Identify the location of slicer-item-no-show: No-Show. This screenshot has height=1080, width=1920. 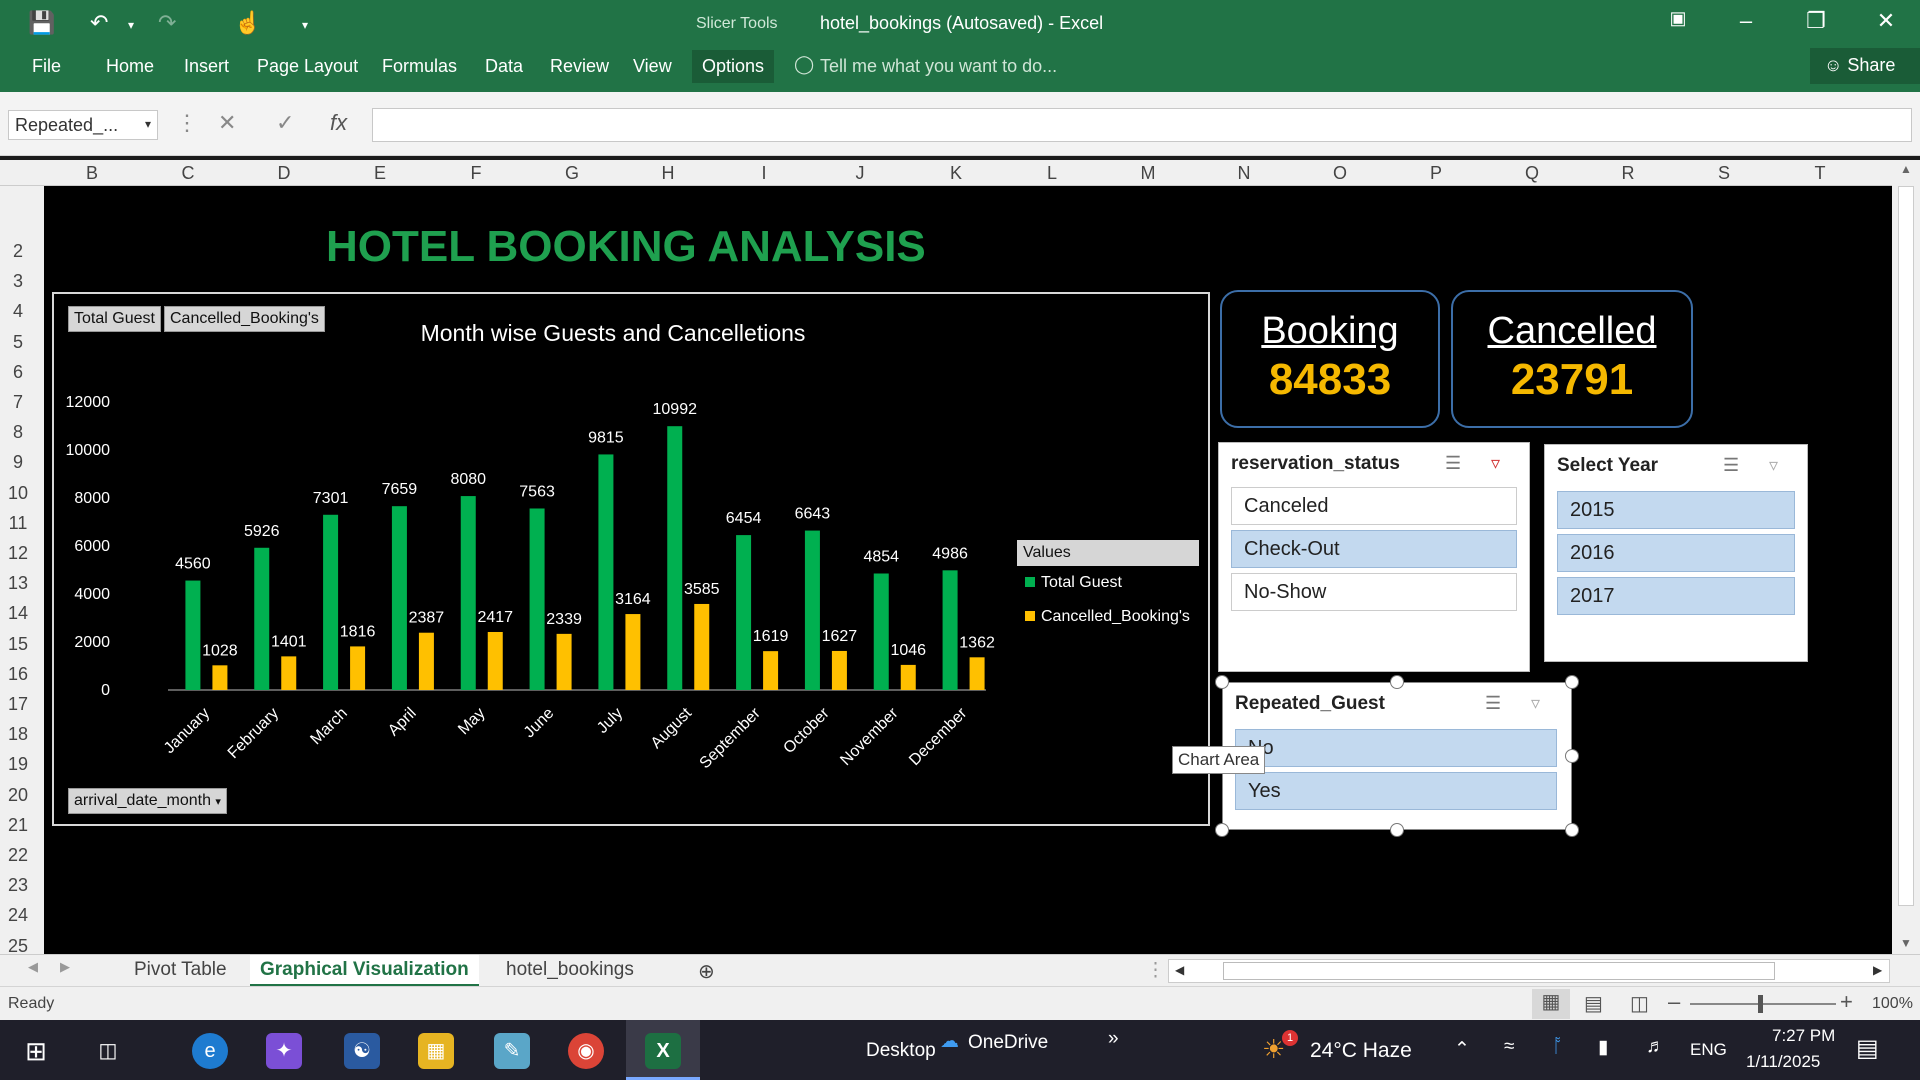
(1374, 592).